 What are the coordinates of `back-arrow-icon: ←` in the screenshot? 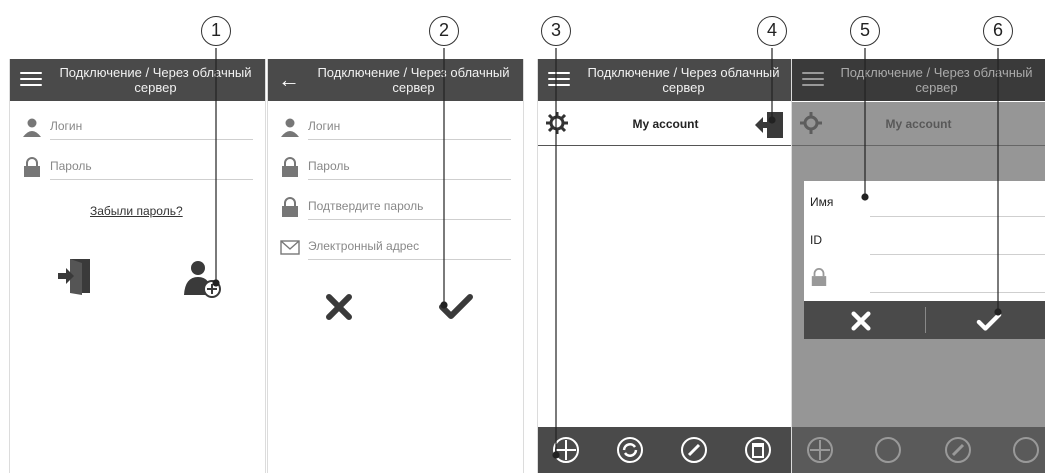 It's located at (289, 80).